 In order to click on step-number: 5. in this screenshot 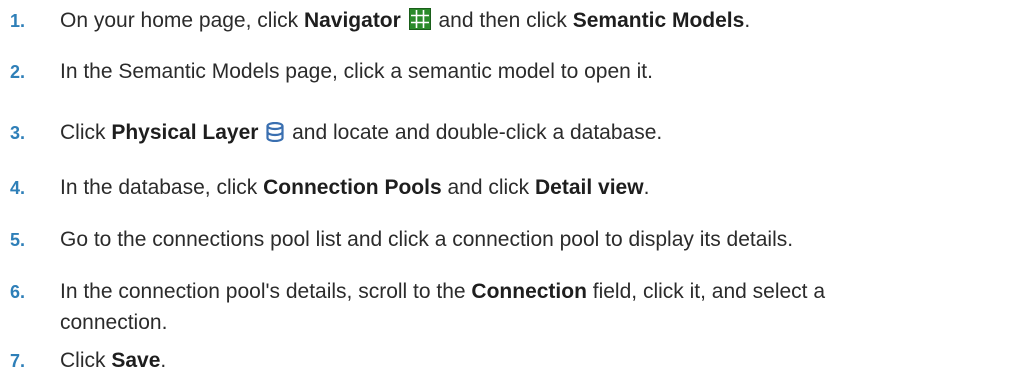, I will do `click(18, 240)`.